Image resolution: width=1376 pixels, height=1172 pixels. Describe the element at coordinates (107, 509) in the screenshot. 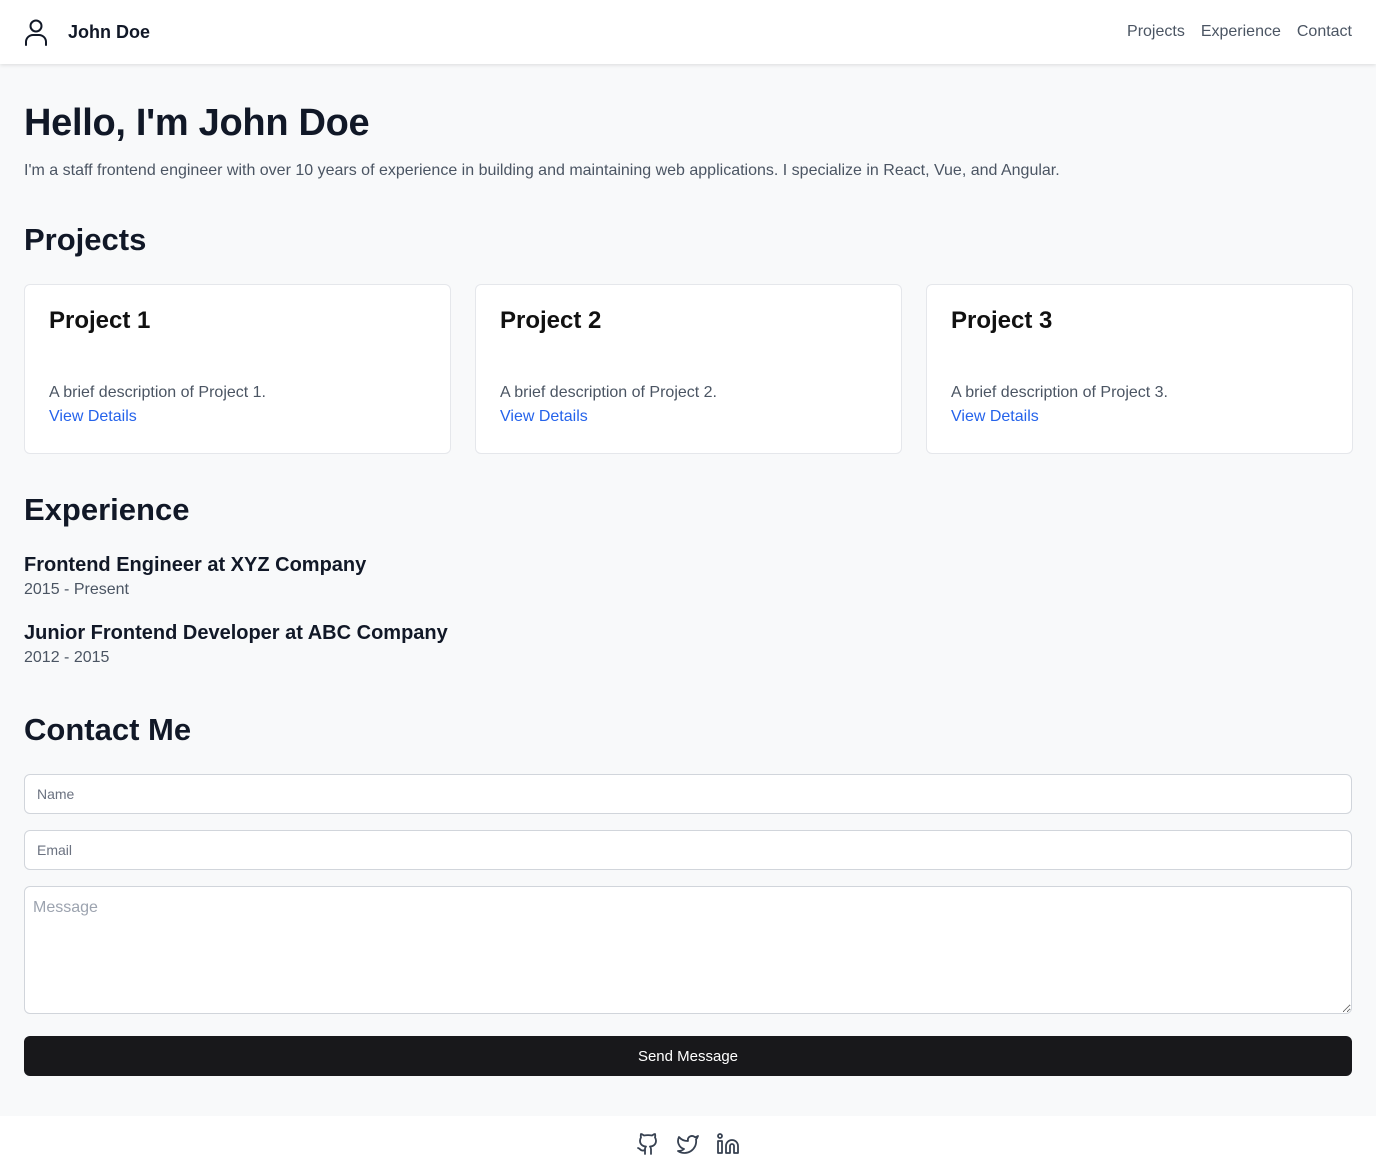

I see `experience-heading: Experience` at that location.